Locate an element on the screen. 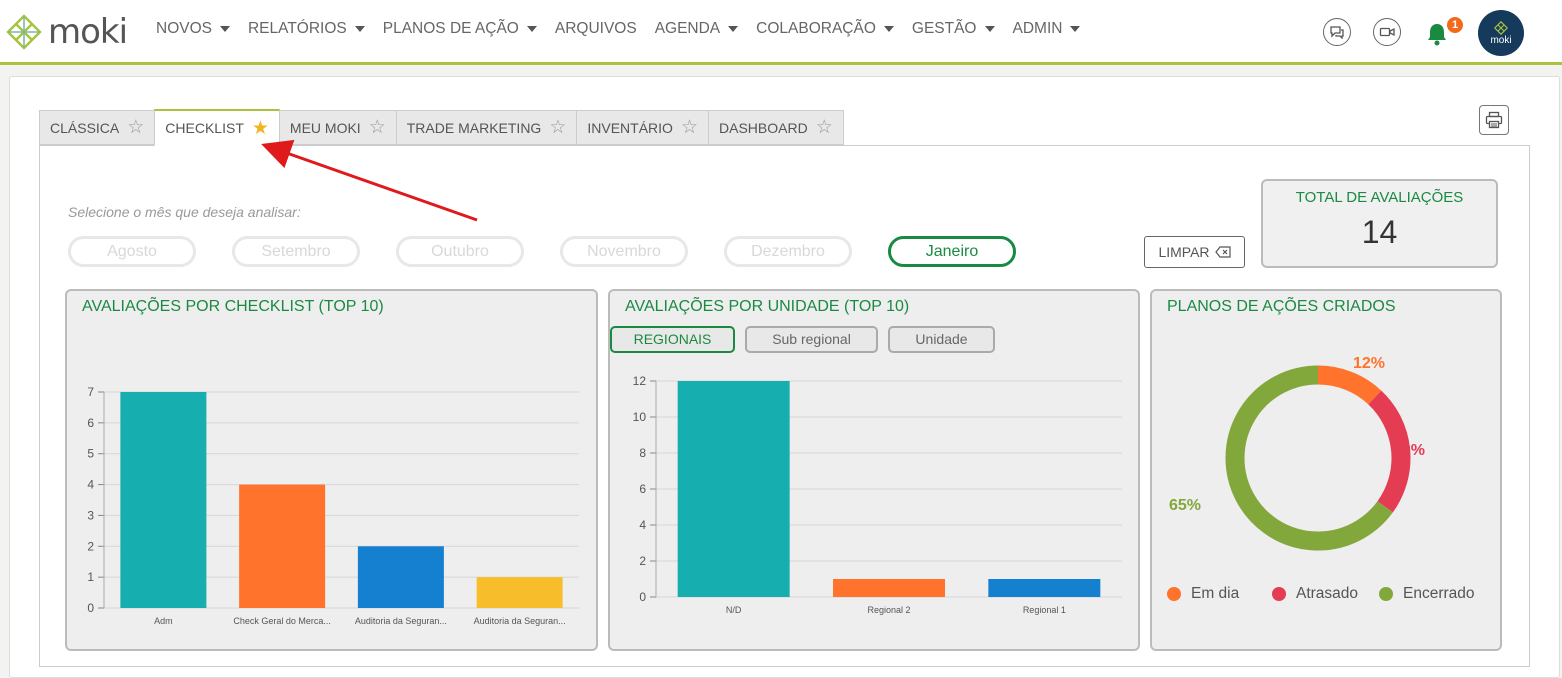  month-button-5: Janeiro is located at coordinates (952, 251).